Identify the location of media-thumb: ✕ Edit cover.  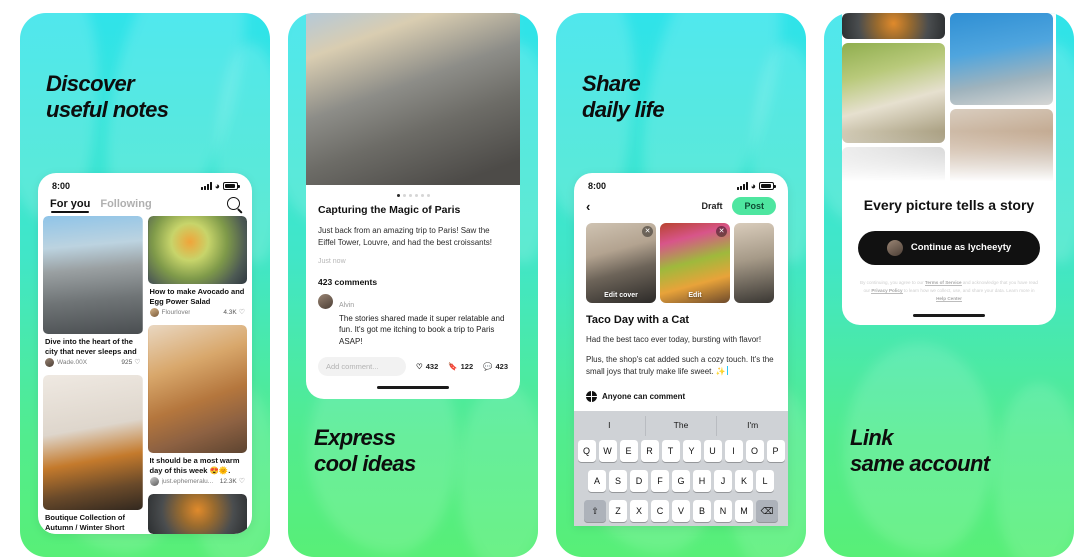
(621, 263).